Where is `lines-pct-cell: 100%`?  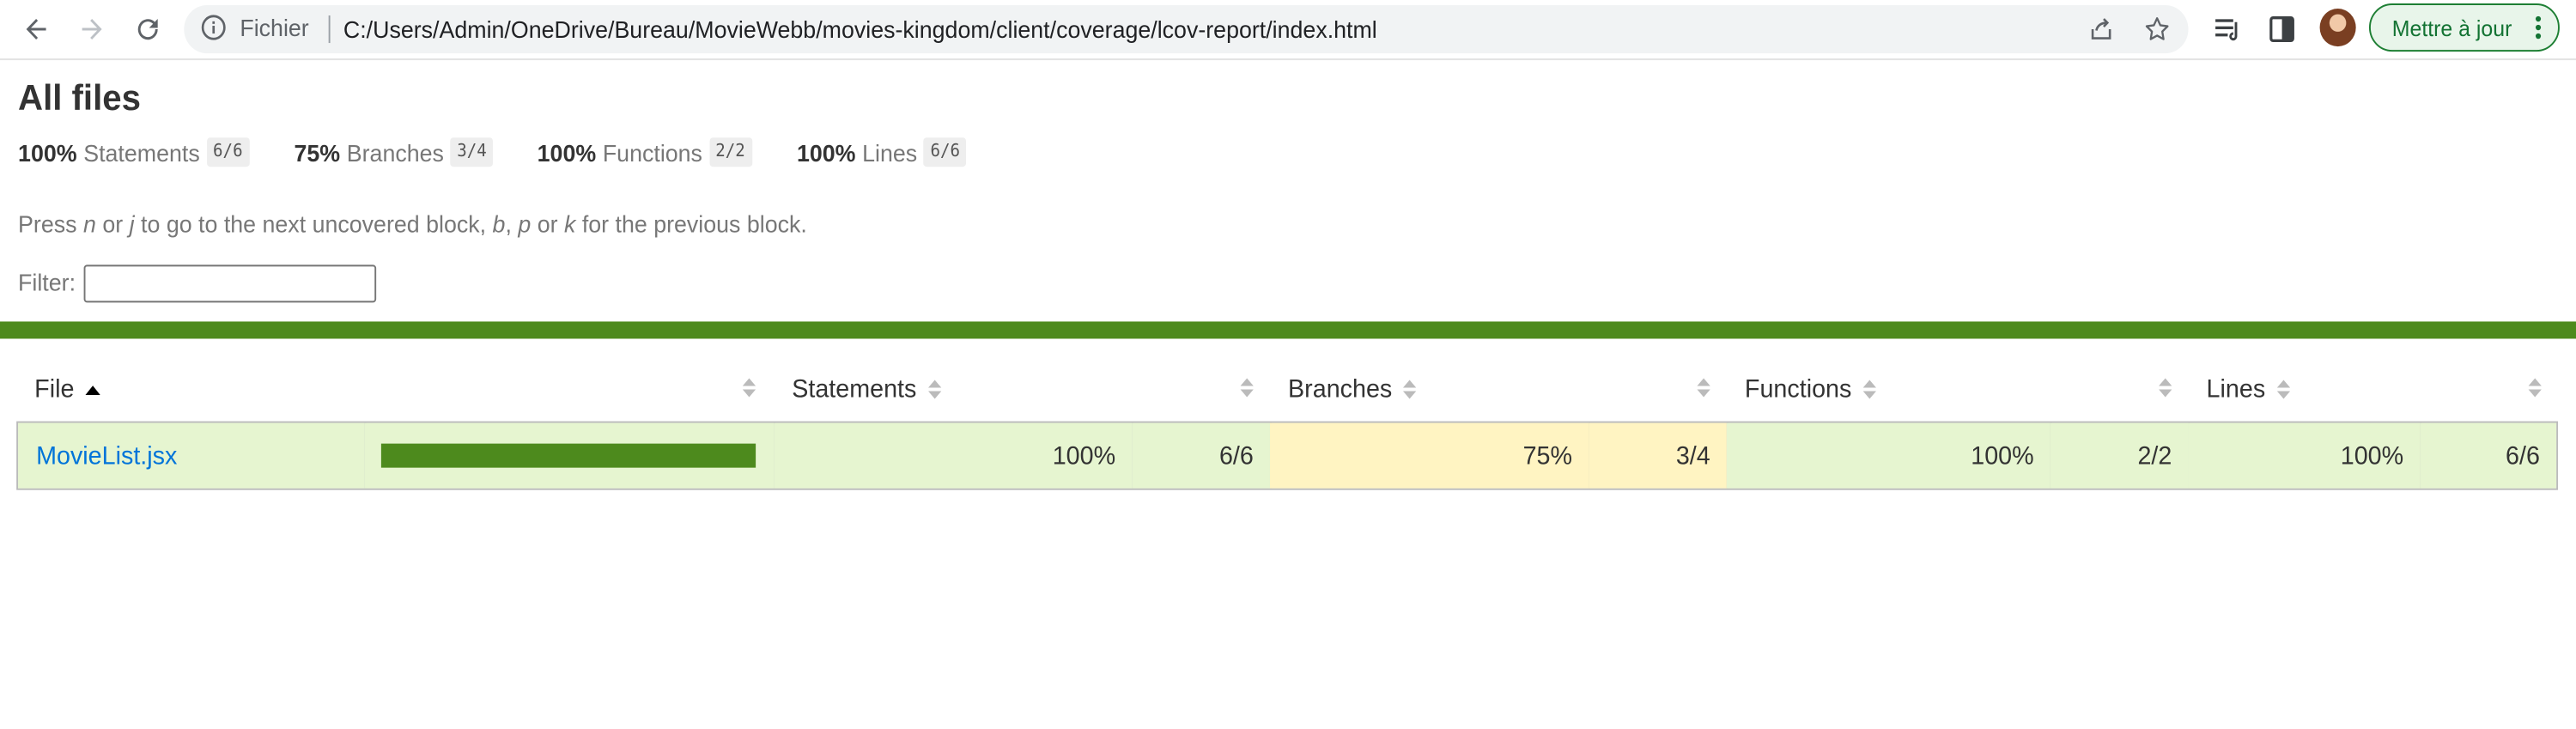 lines-pct-cell: 100% is located at coordinates (2305, 455).